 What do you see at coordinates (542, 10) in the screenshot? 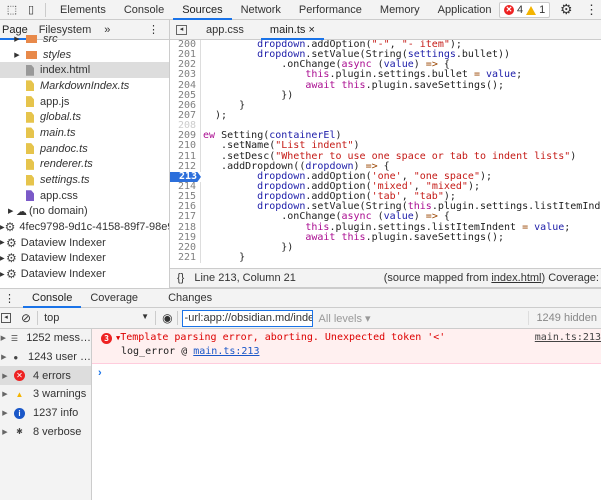
I see `warning-count: 1` at bounding box center [542, 10].